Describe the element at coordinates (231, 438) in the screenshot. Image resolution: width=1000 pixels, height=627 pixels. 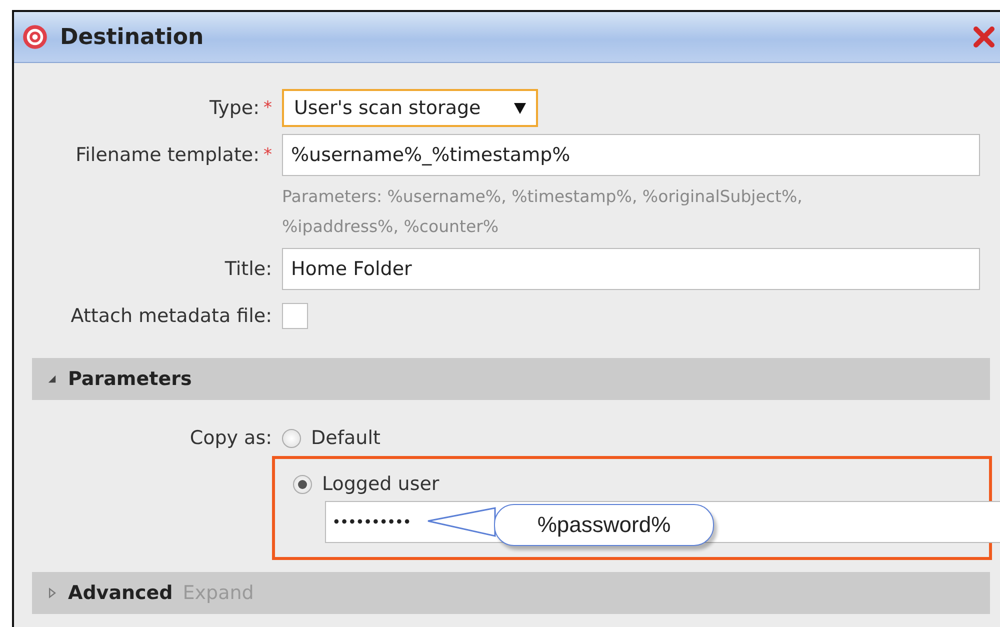
I see `field-label: Copy as:` at that location.